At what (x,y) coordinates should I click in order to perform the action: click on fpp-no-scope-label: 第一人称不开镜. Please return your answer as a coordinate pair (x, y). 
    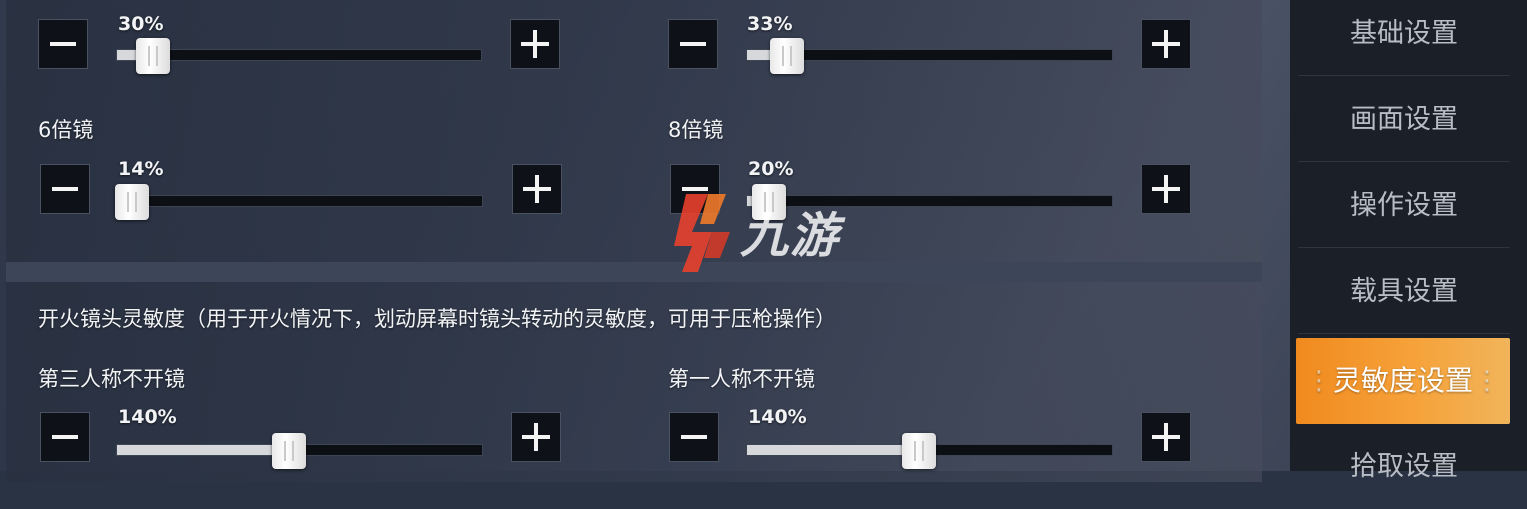
    Looking at the image, I should click on (741, 379).